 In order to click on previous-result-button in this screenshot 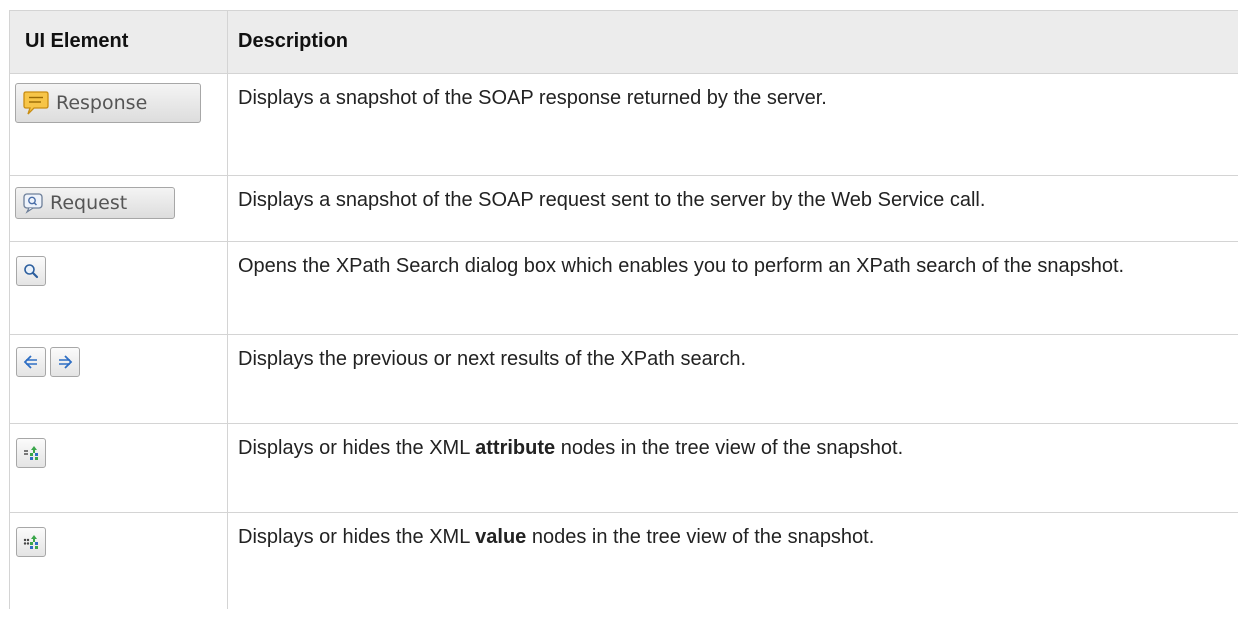, I will do `click(31, 362)`.